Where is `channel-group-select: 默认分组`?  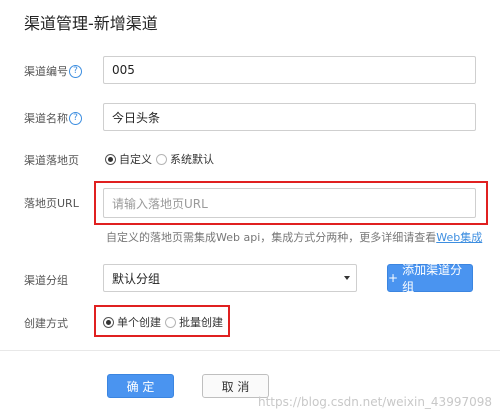
channel-group-select: 默认分组 is located at coordinates (230, 278).